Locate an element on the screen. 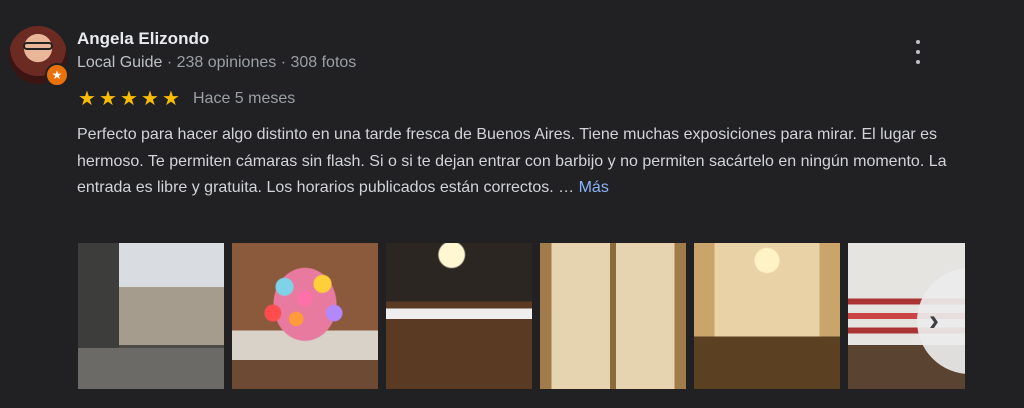 This screenshot has width=1024, height=408. photos-count: 308 fotos is located at coordinates (323, 62).